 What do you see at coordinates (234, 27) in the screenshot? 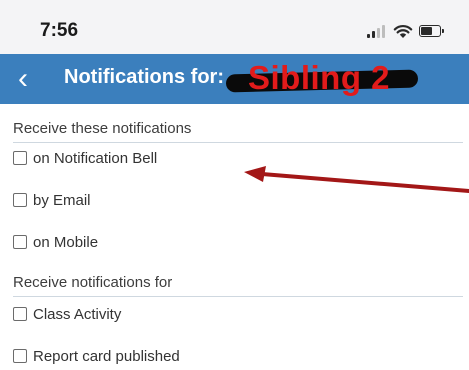
I see `status-bar: 7:56` at bounding box center [234, 27].